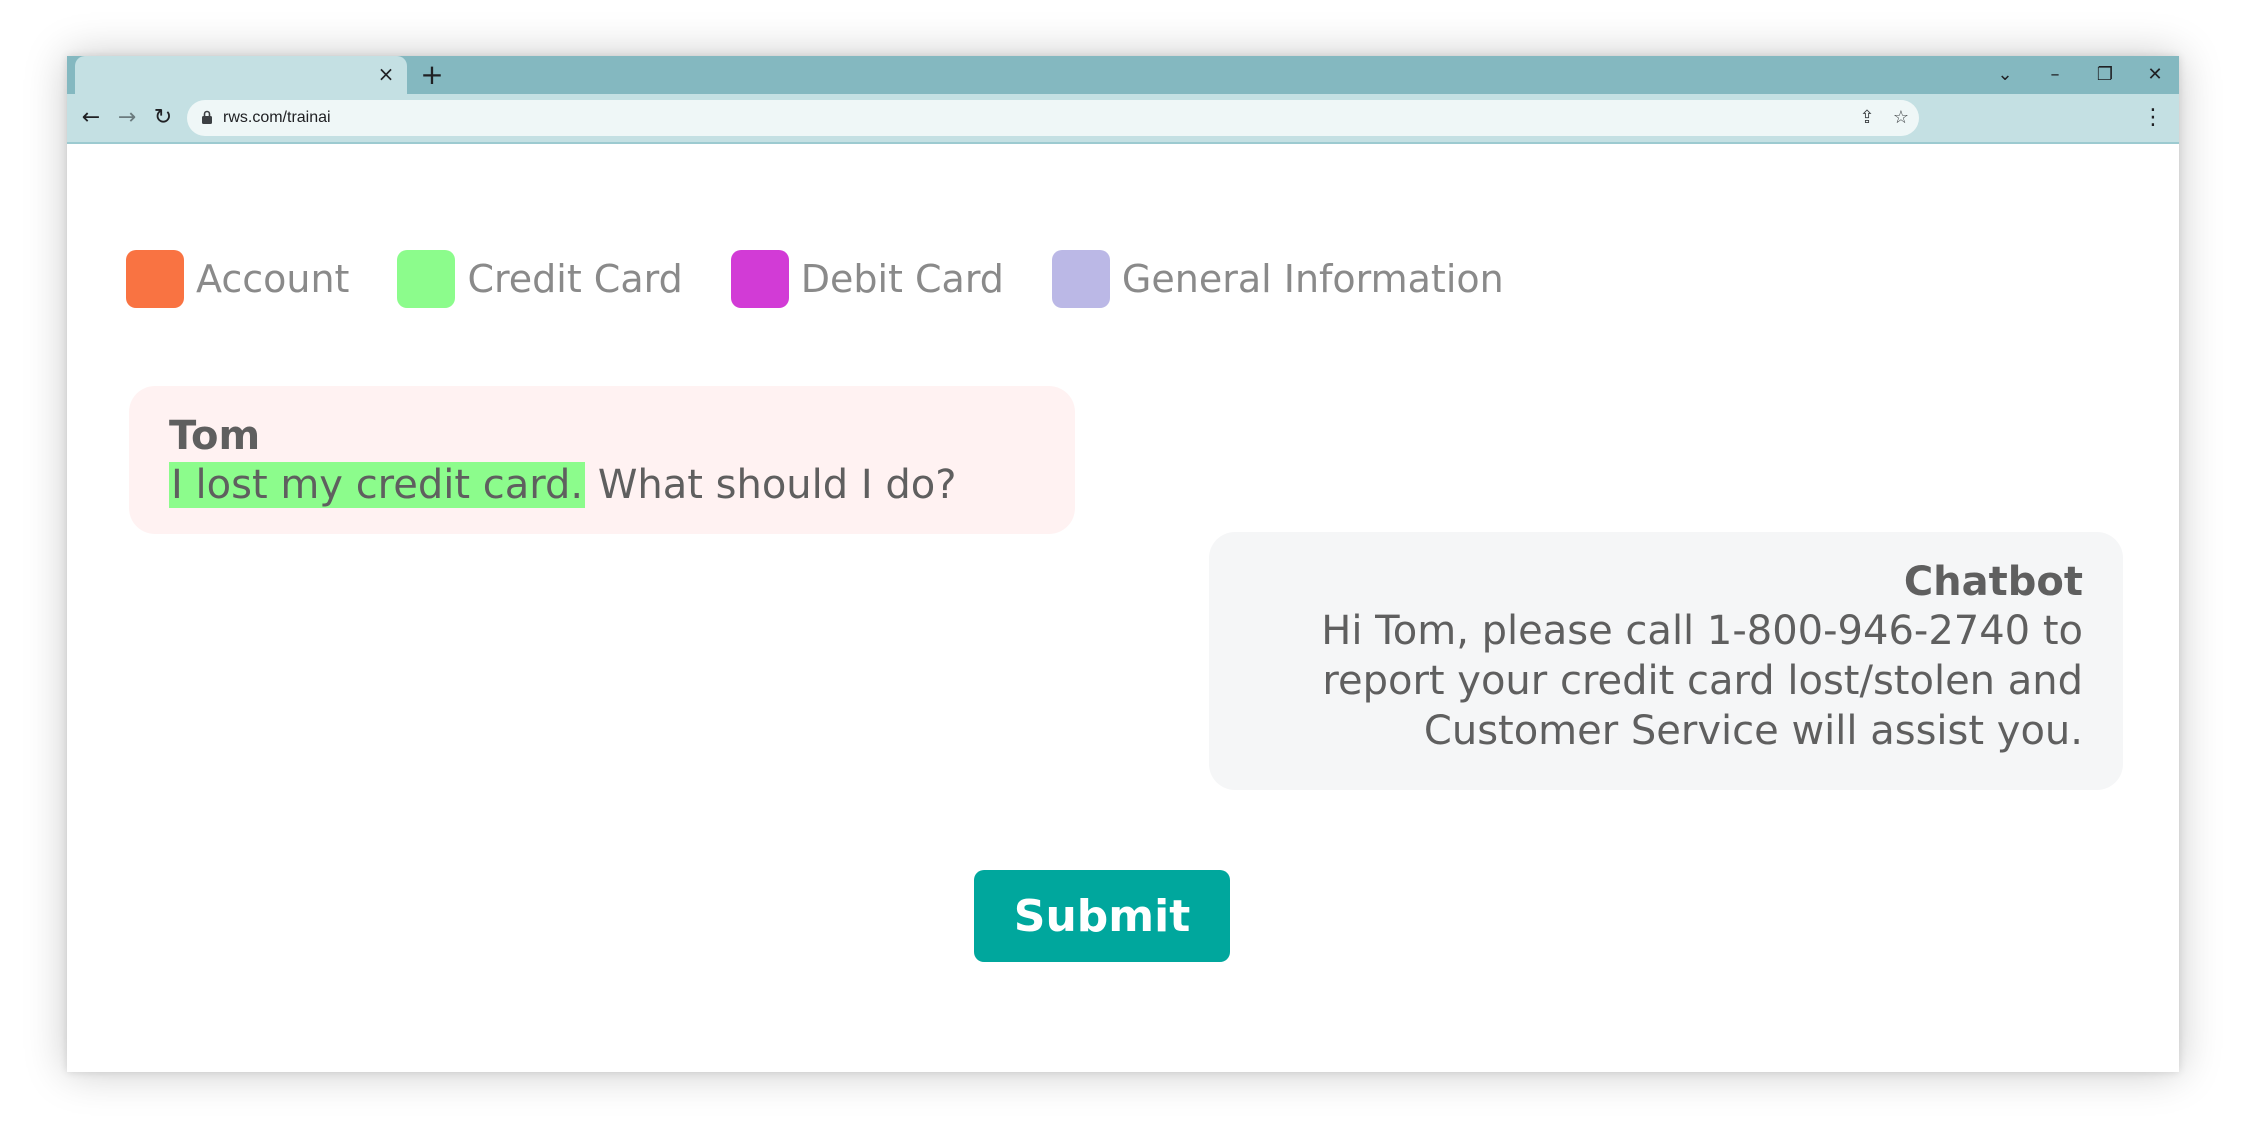 This screenshot has height=1129, width=2247. I want to click on browser-tab: ×, so click(241, 75).